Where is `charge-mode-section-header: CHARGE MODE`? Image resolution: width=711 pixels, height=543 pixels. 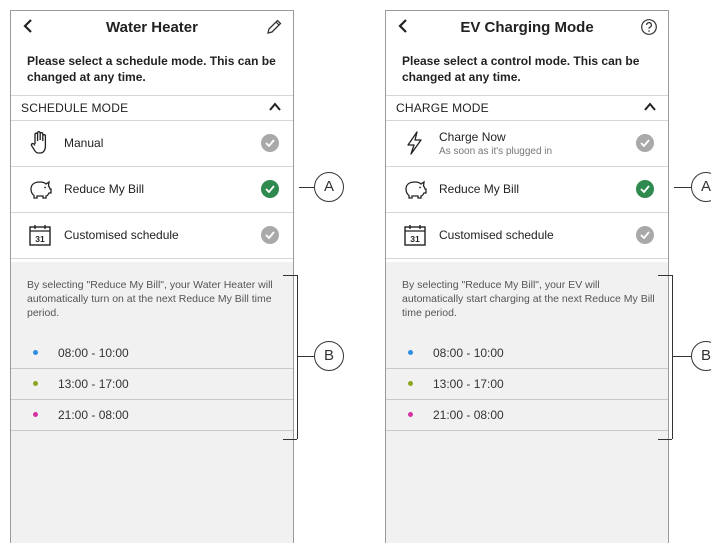 charge-mode-section-header: CHARGE MODE is located at coordinates (527, 108).